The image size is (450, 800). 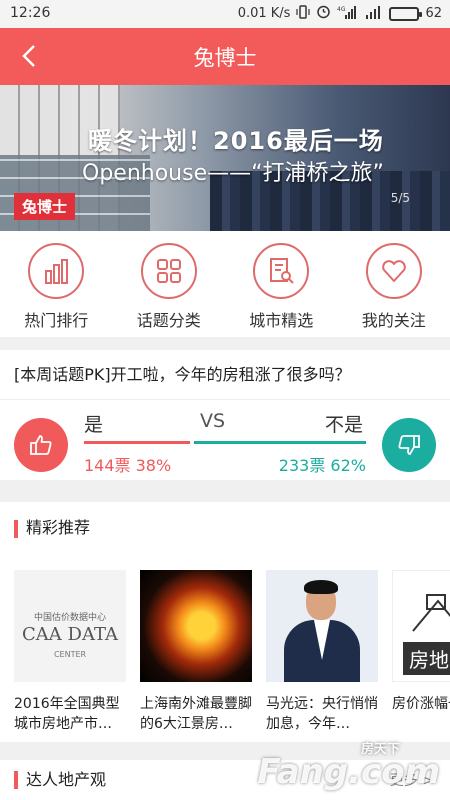 What do you see at coordinates (393, 271) in the screenshot?
I see `heart-icon` at bounding box center [393, 271].